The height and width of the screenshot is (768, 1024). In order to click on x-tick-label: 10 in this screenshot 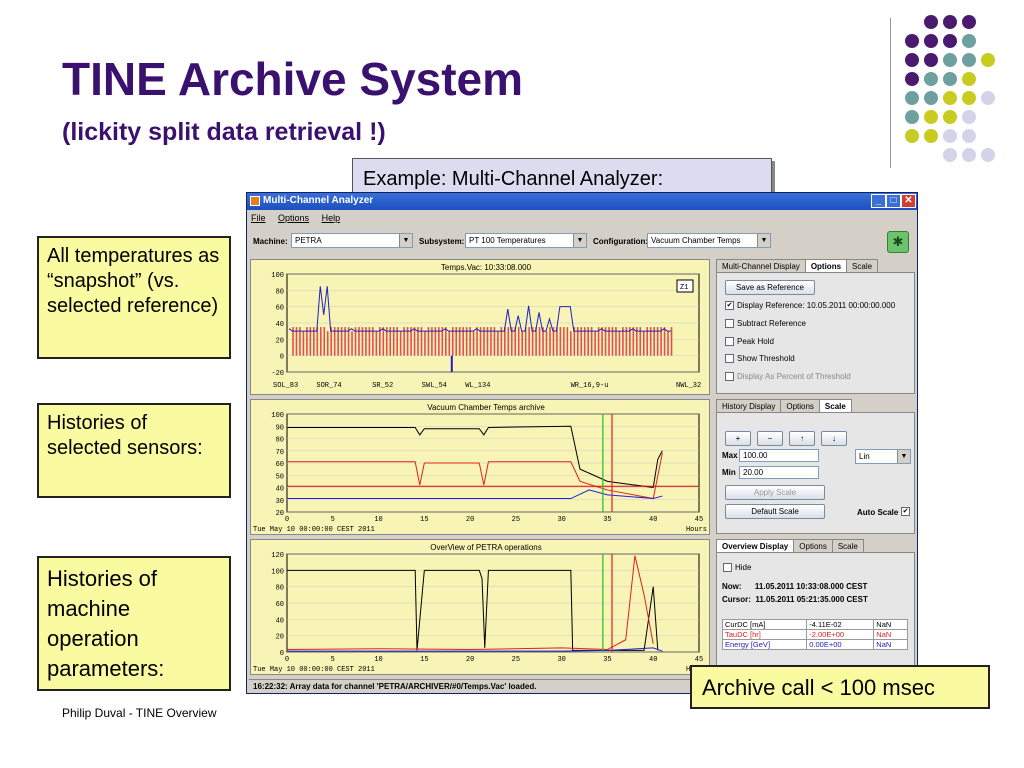, I will do `click(378, 660)`.